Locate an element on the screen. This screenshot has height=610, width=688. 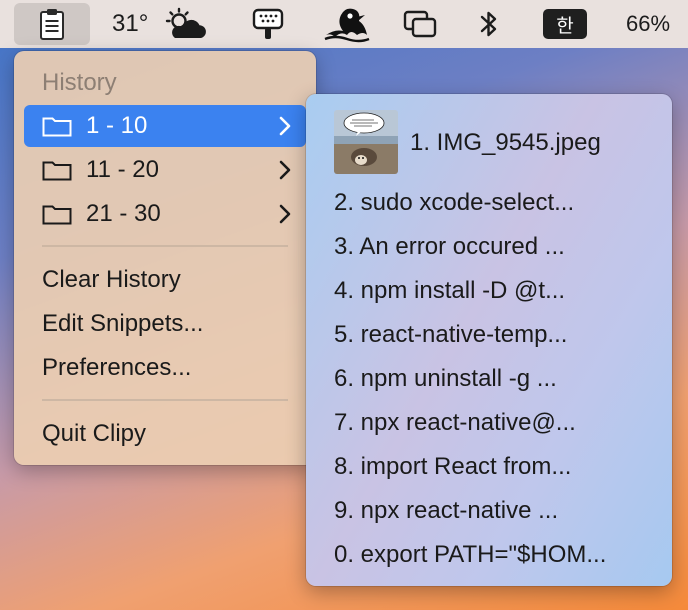
image-thumbnail is located at coordinates (366, 142).